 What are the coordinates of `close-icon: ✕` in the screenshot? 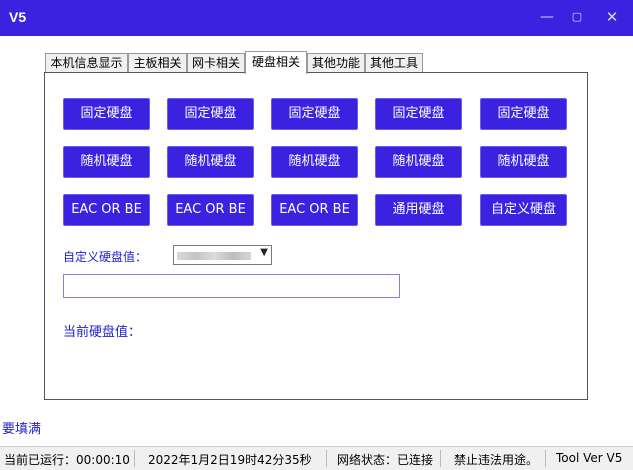 It's located at (612, 17).